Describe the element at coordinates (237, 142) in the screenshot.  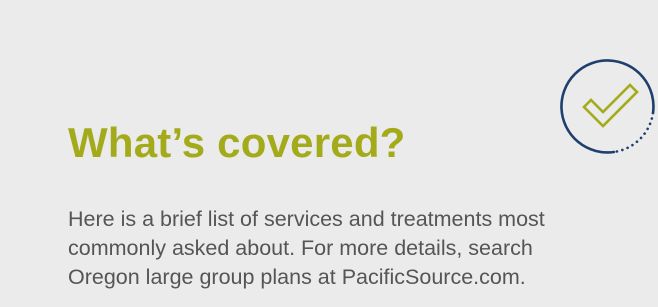
I see `section-title: What’s covered?` at that location.